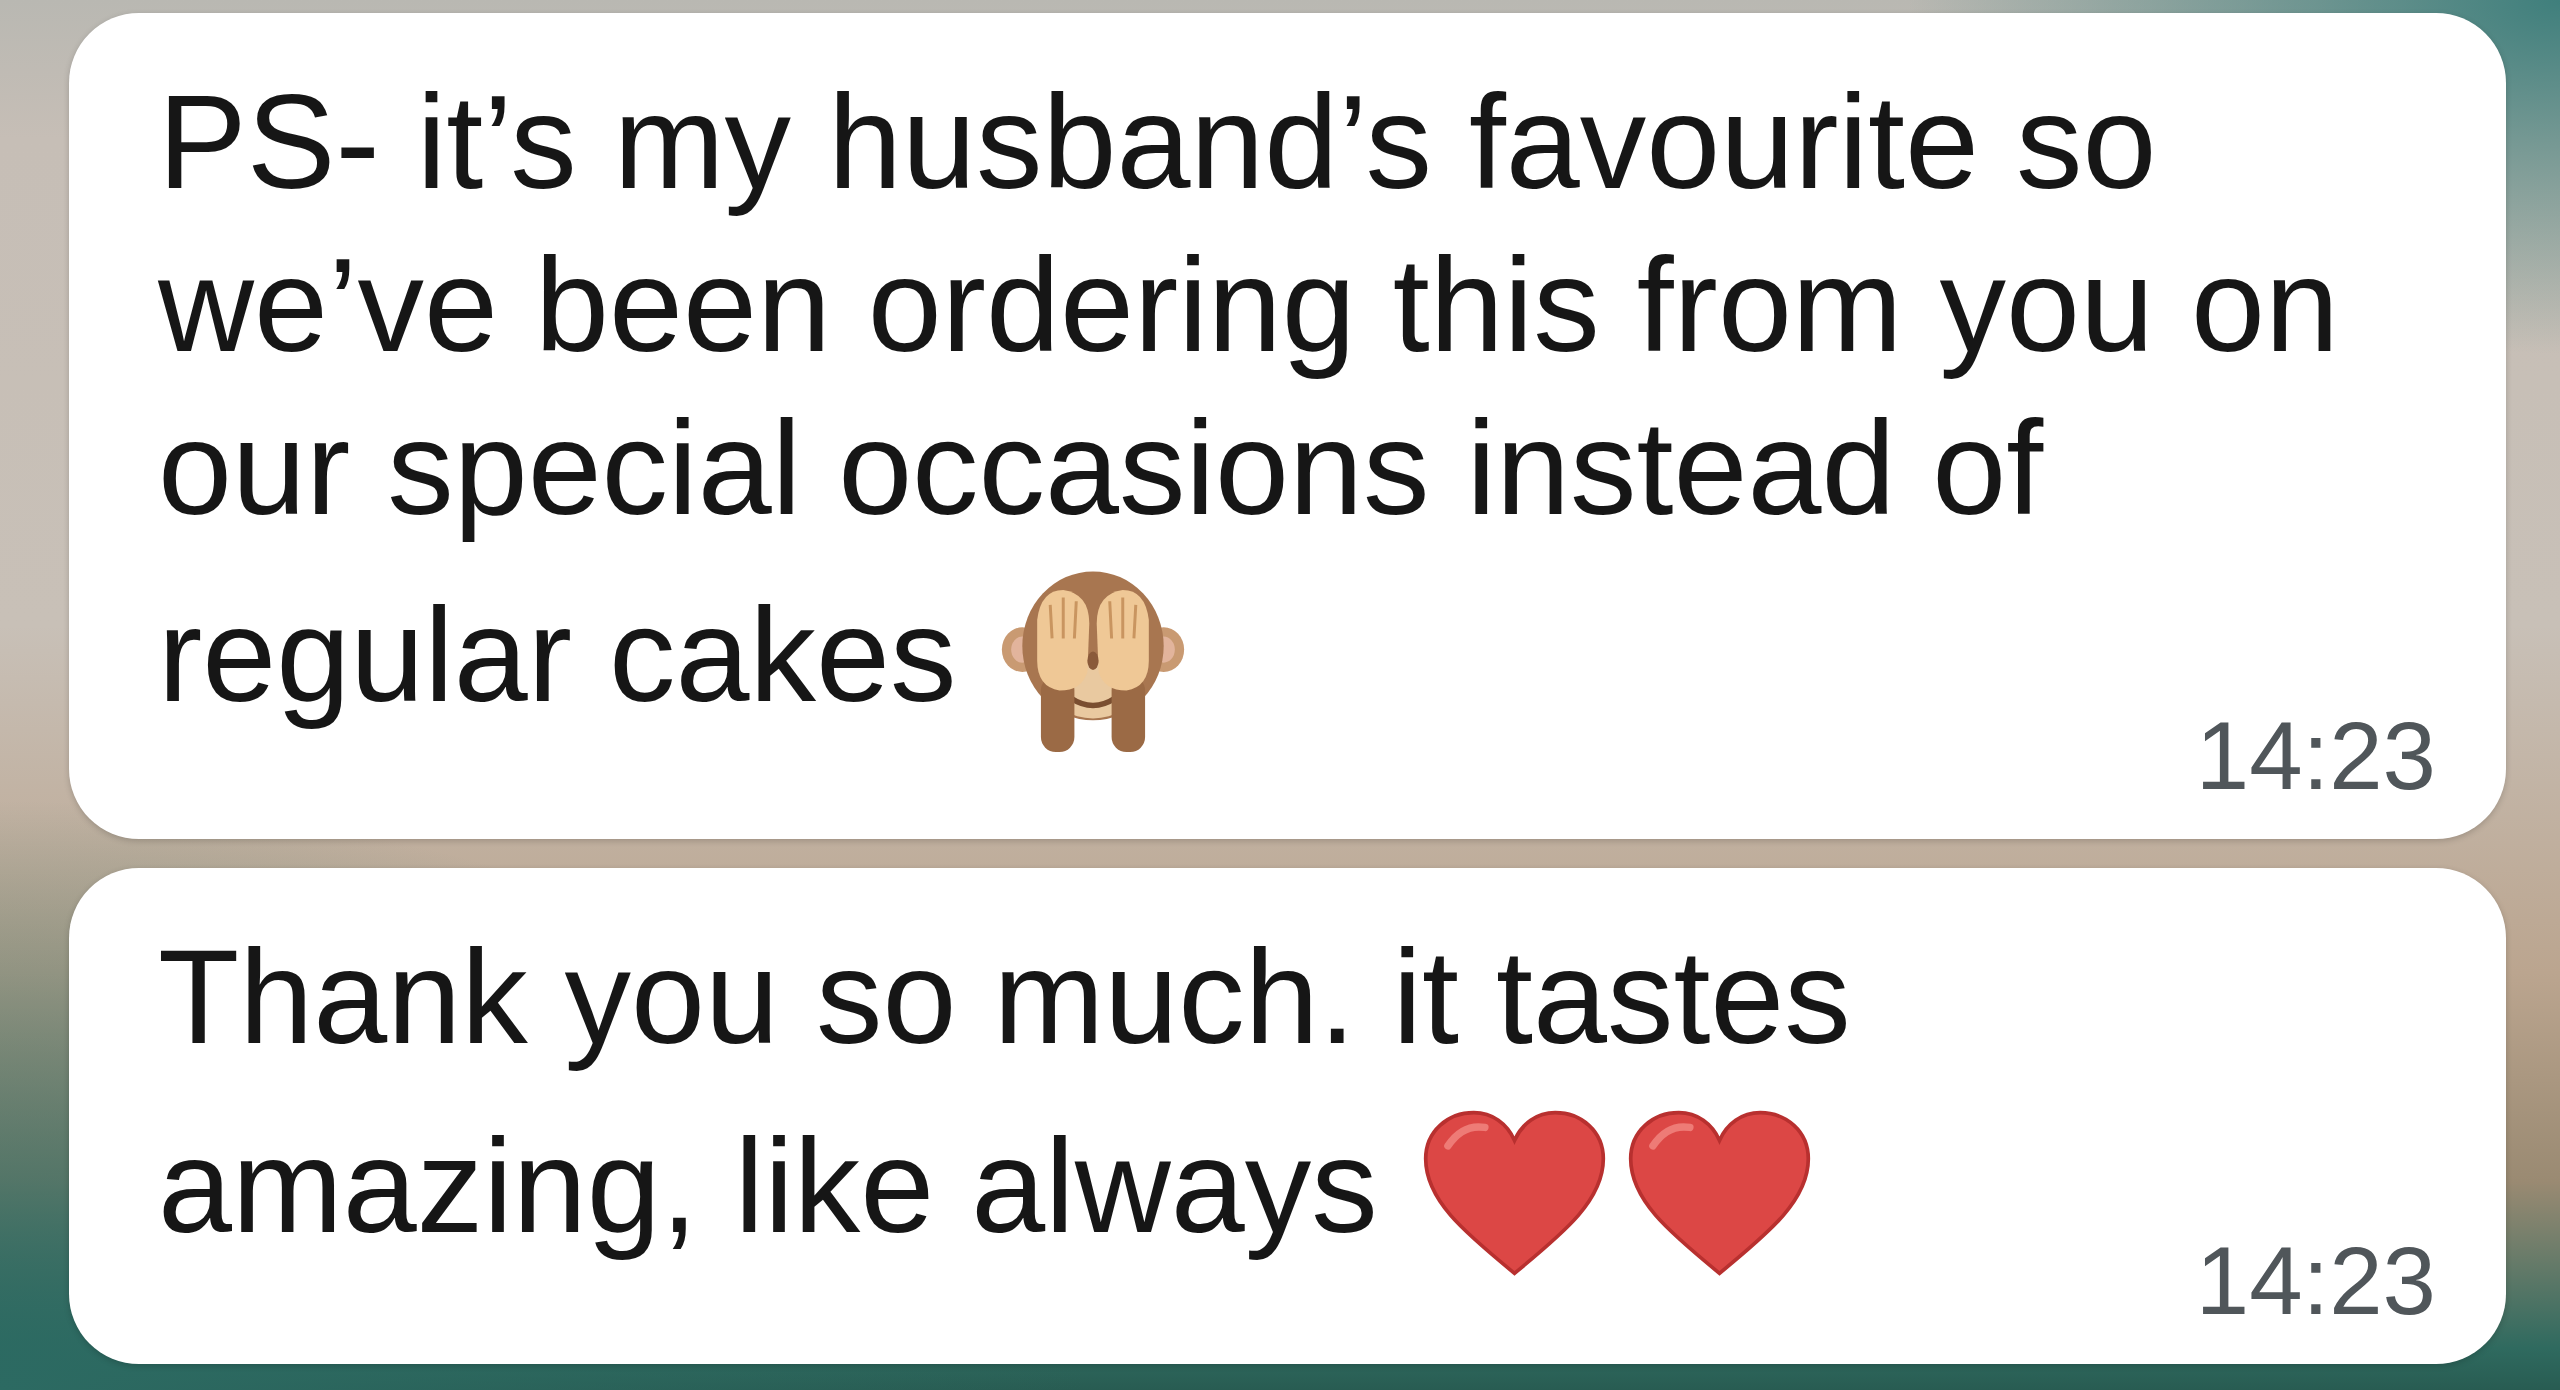 The image size is (2560, 1390). I want to click on message-text: we’ve been ordering this from you on, so click(1248, 305).